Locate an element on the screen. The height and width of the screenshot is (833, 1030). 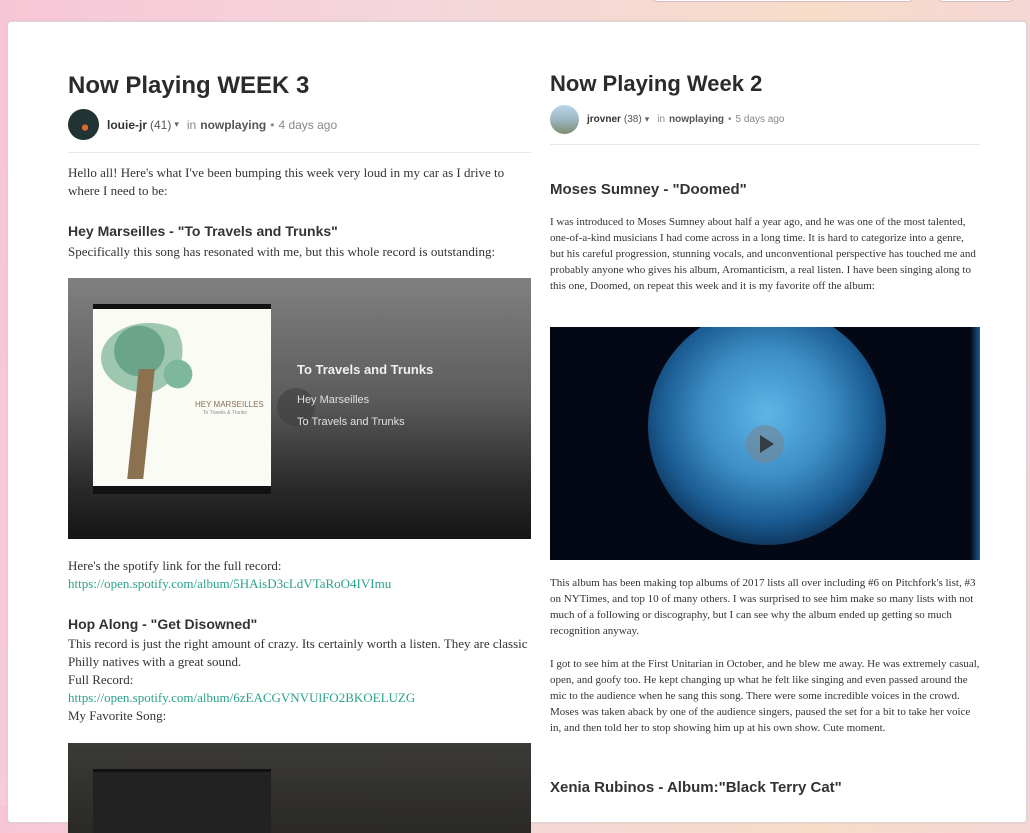
embed-track-title: To Travels and Trunks is located at coordinates (365, 369).